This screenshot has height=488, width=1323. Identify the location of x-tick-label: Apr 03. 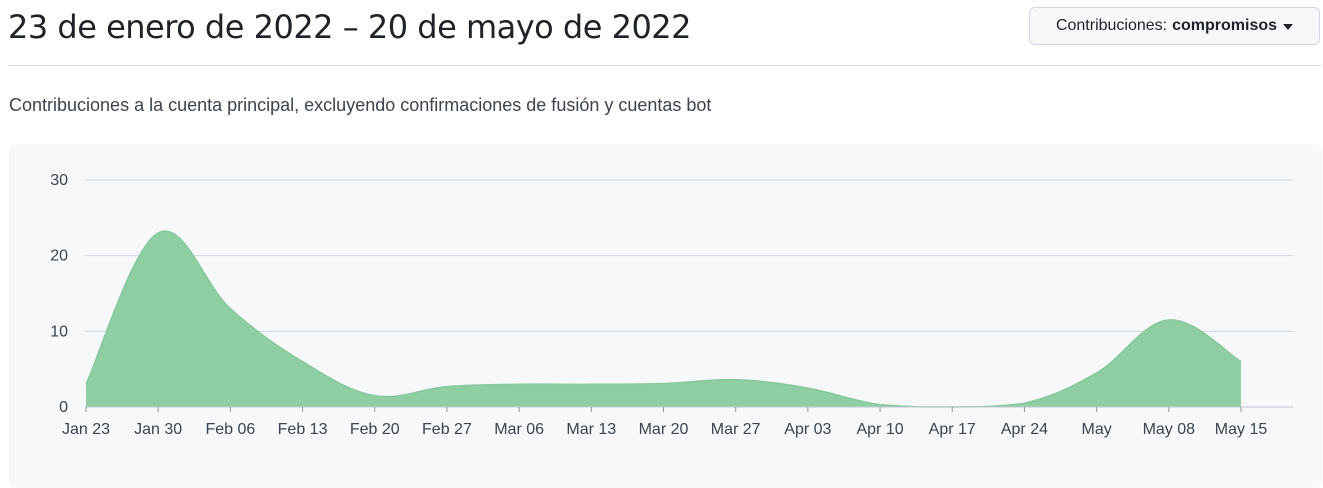
(807, 429).